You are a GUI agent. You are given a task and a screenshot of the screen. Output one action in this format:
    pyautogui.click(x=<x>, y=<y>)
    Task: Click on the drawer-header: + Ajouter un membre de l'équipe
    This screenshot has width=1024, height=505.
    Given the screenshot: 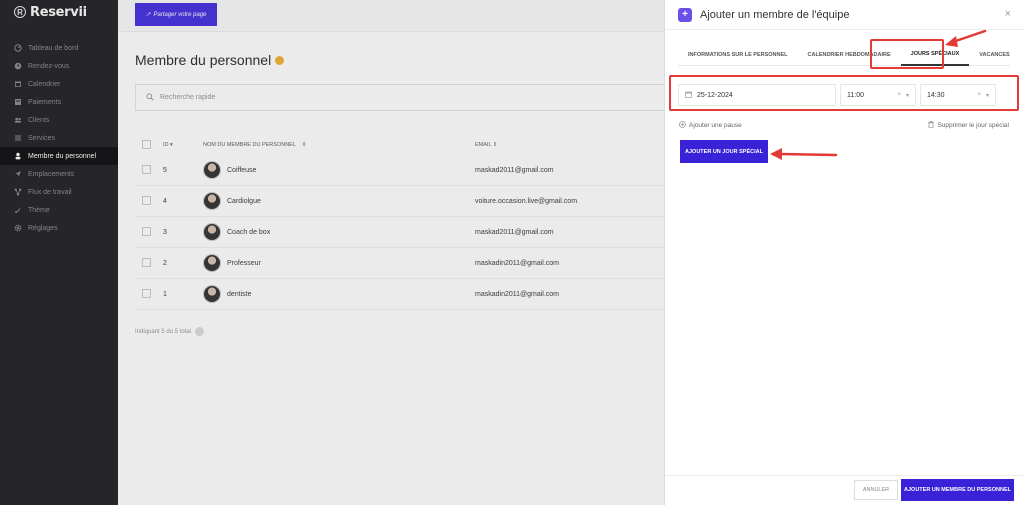 What is the action you would take?
    pyautogui.click(x=844, y=15)
    